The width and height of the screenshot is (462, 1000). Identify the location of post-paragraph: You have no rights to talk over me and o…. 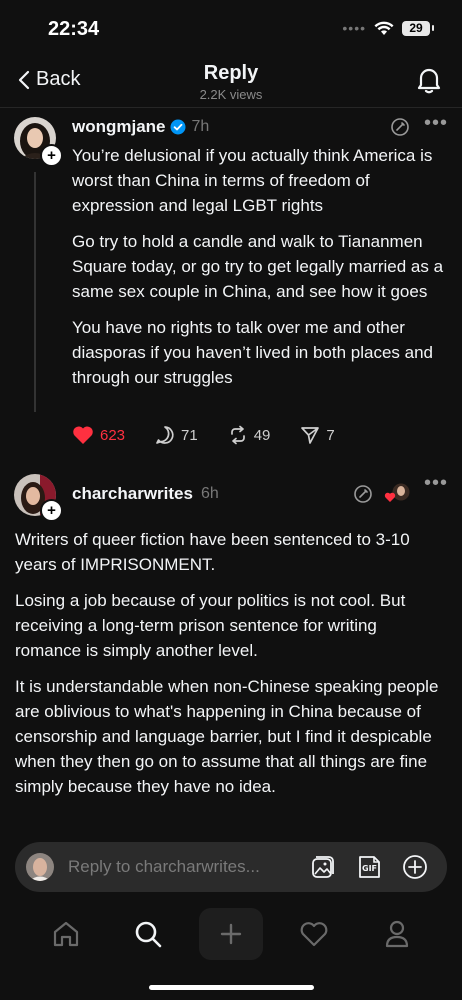
(253, 352).